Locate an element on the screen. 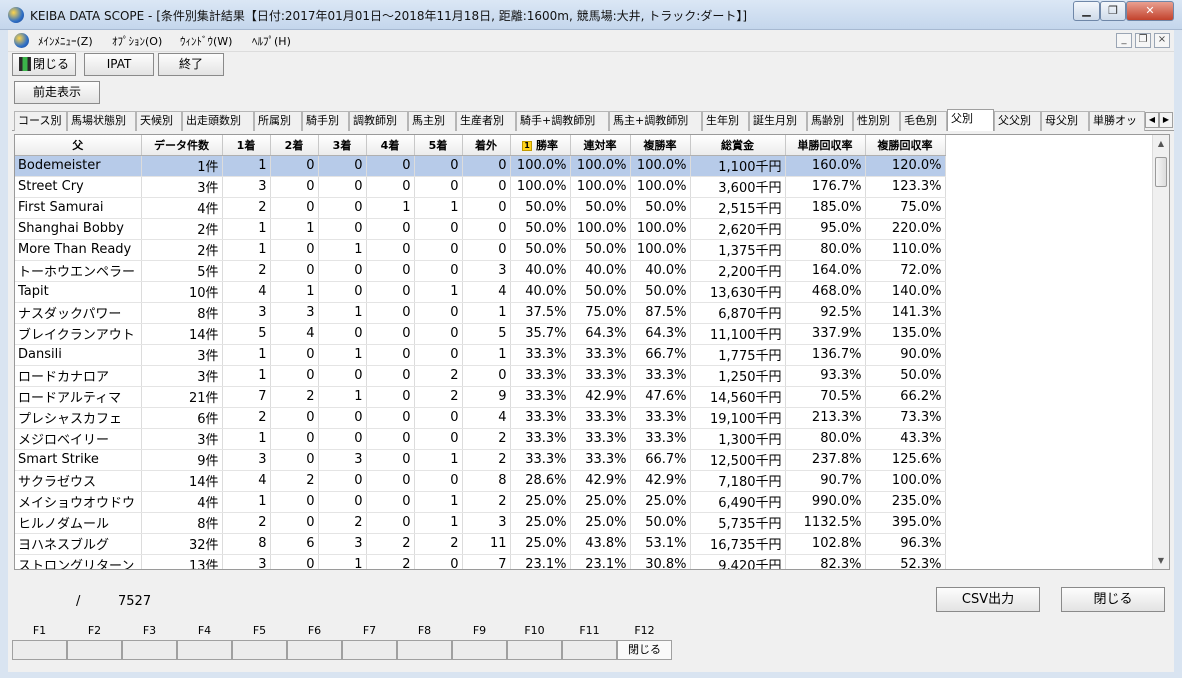 This screenshot has width=1182, height=678. table-cell: 176.7% is located at coordinates (825, 187).